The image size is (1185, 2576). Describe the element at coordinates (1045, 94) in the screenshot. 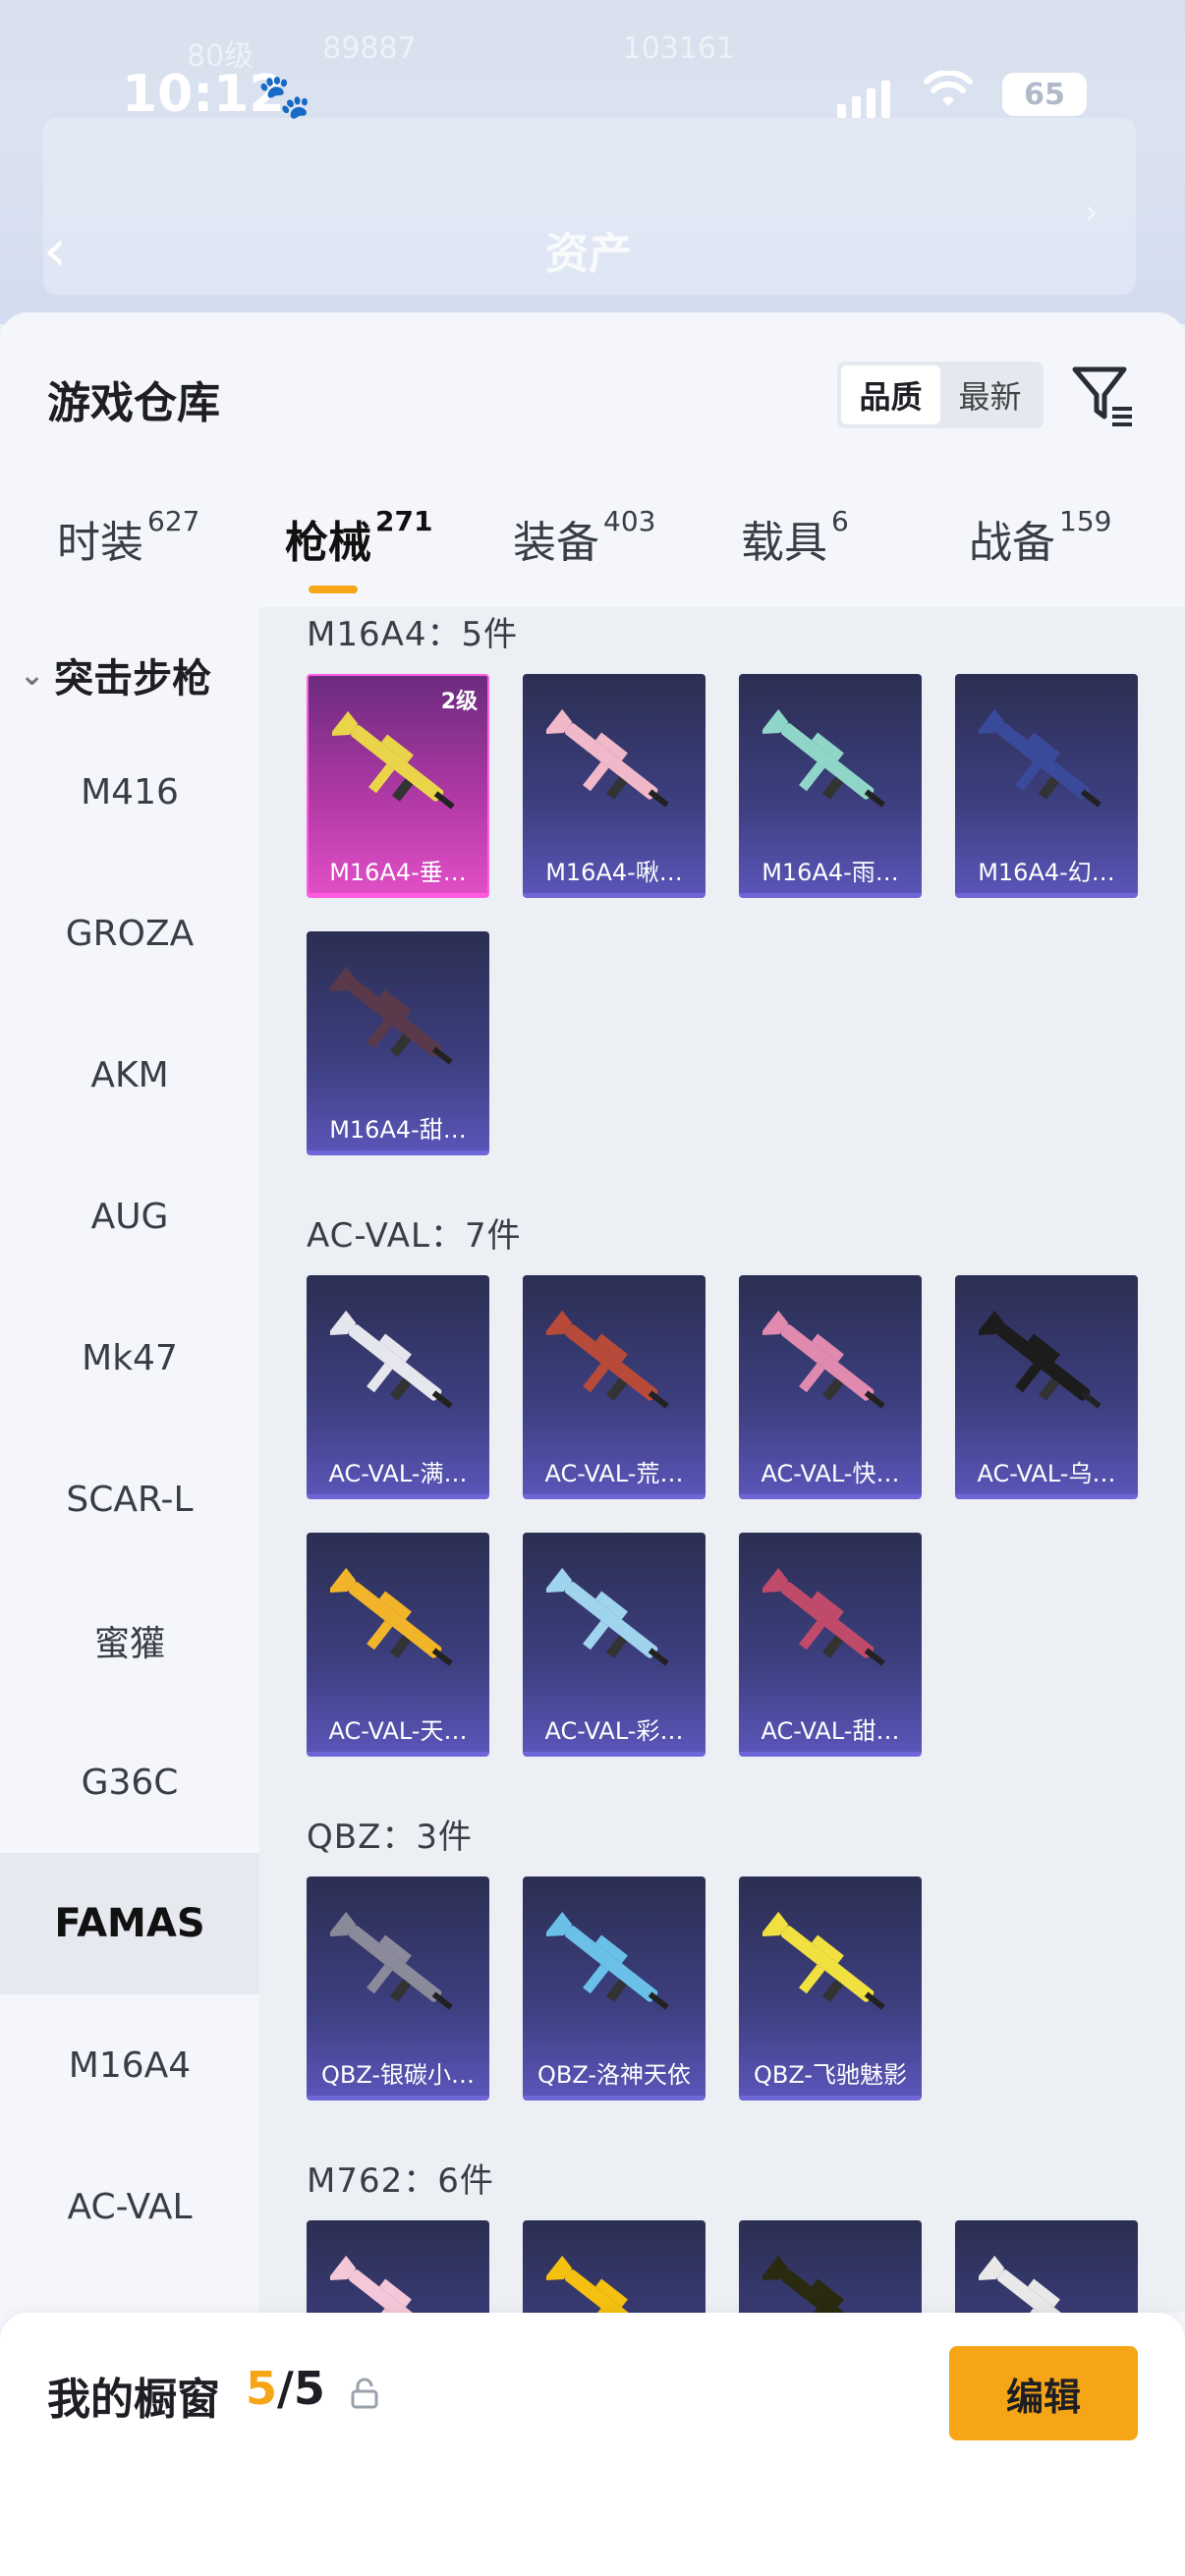

I see `battery-indicator: 65` at that location.